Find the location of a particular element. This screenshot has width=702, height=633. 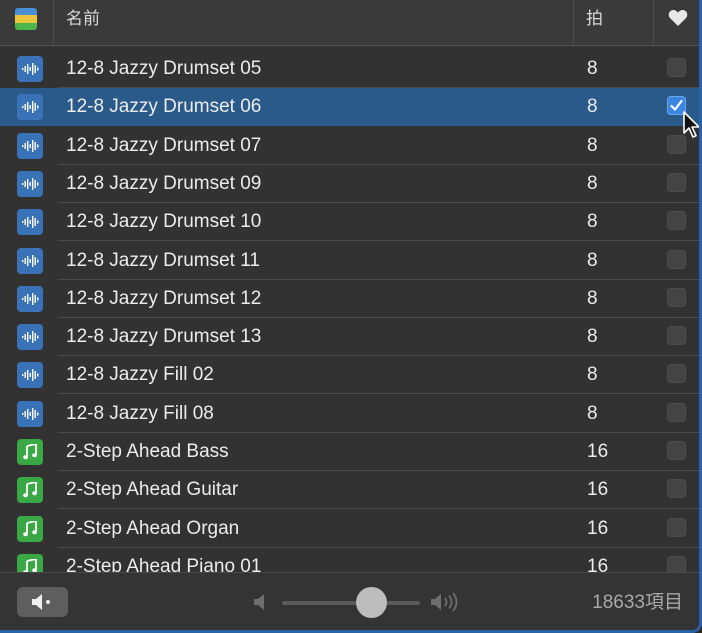

list-item: 12-8 Jazzy Drumset 11 8 is located at coordinates (349, 261).